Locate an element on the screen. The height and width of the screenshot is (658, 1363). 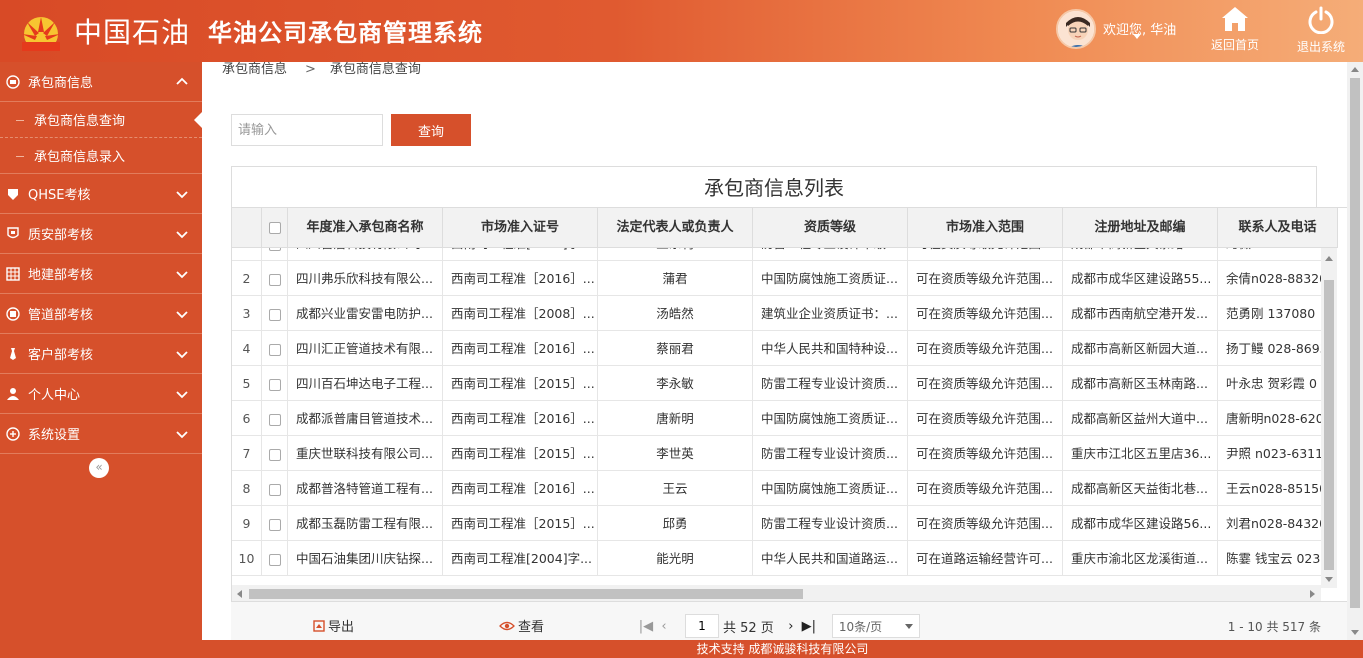
next-page-icon: › is located at coordinates (791, 626).